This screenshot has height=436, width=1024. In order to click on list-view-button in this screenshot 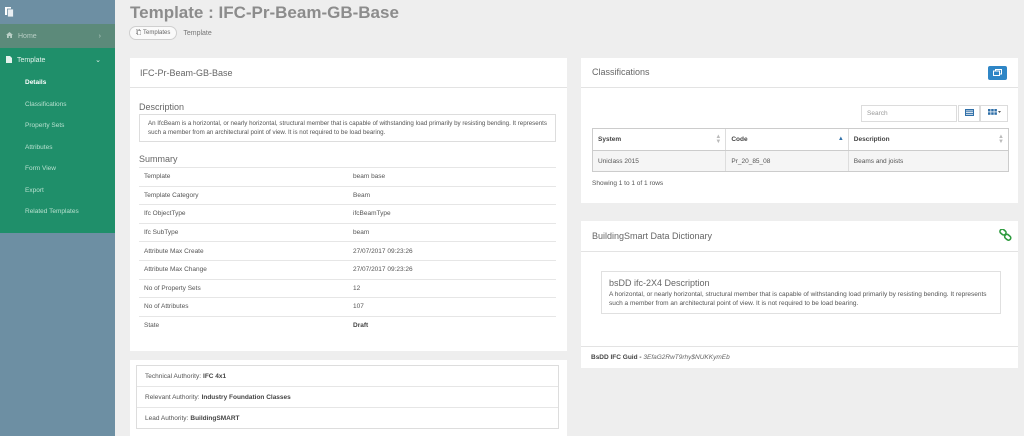, I will do `click(969, 113)`.